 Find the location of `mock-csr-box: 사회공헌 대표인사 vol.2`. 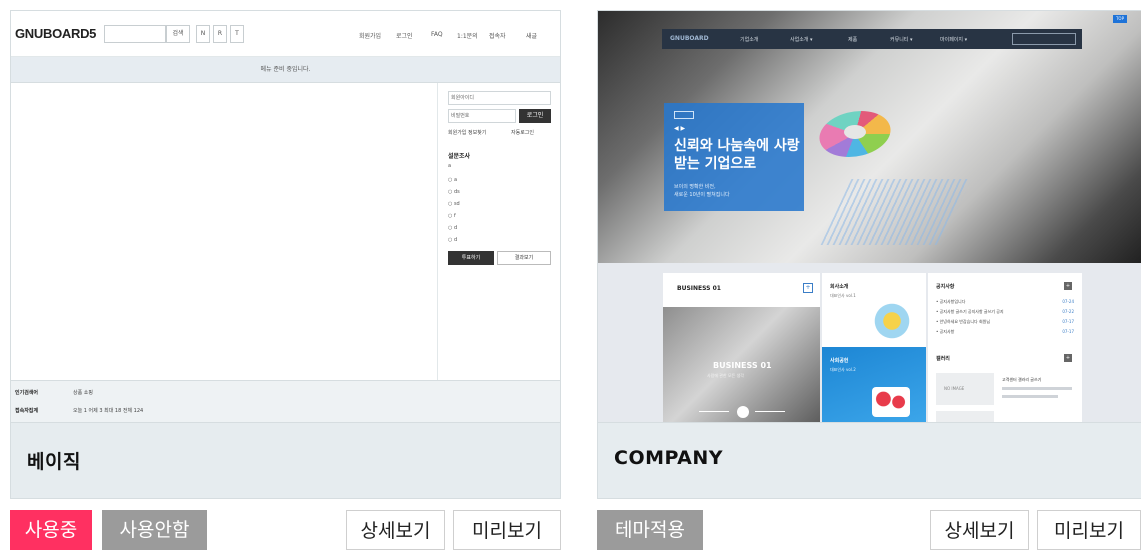

mock-csr-box: 사회공헌 대표인사 vol.2 is located at coordinates (874, 384).